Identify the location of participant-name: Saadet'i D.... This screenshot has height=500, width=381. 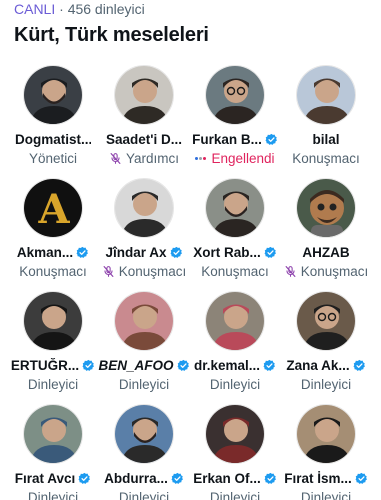
(144, 139).